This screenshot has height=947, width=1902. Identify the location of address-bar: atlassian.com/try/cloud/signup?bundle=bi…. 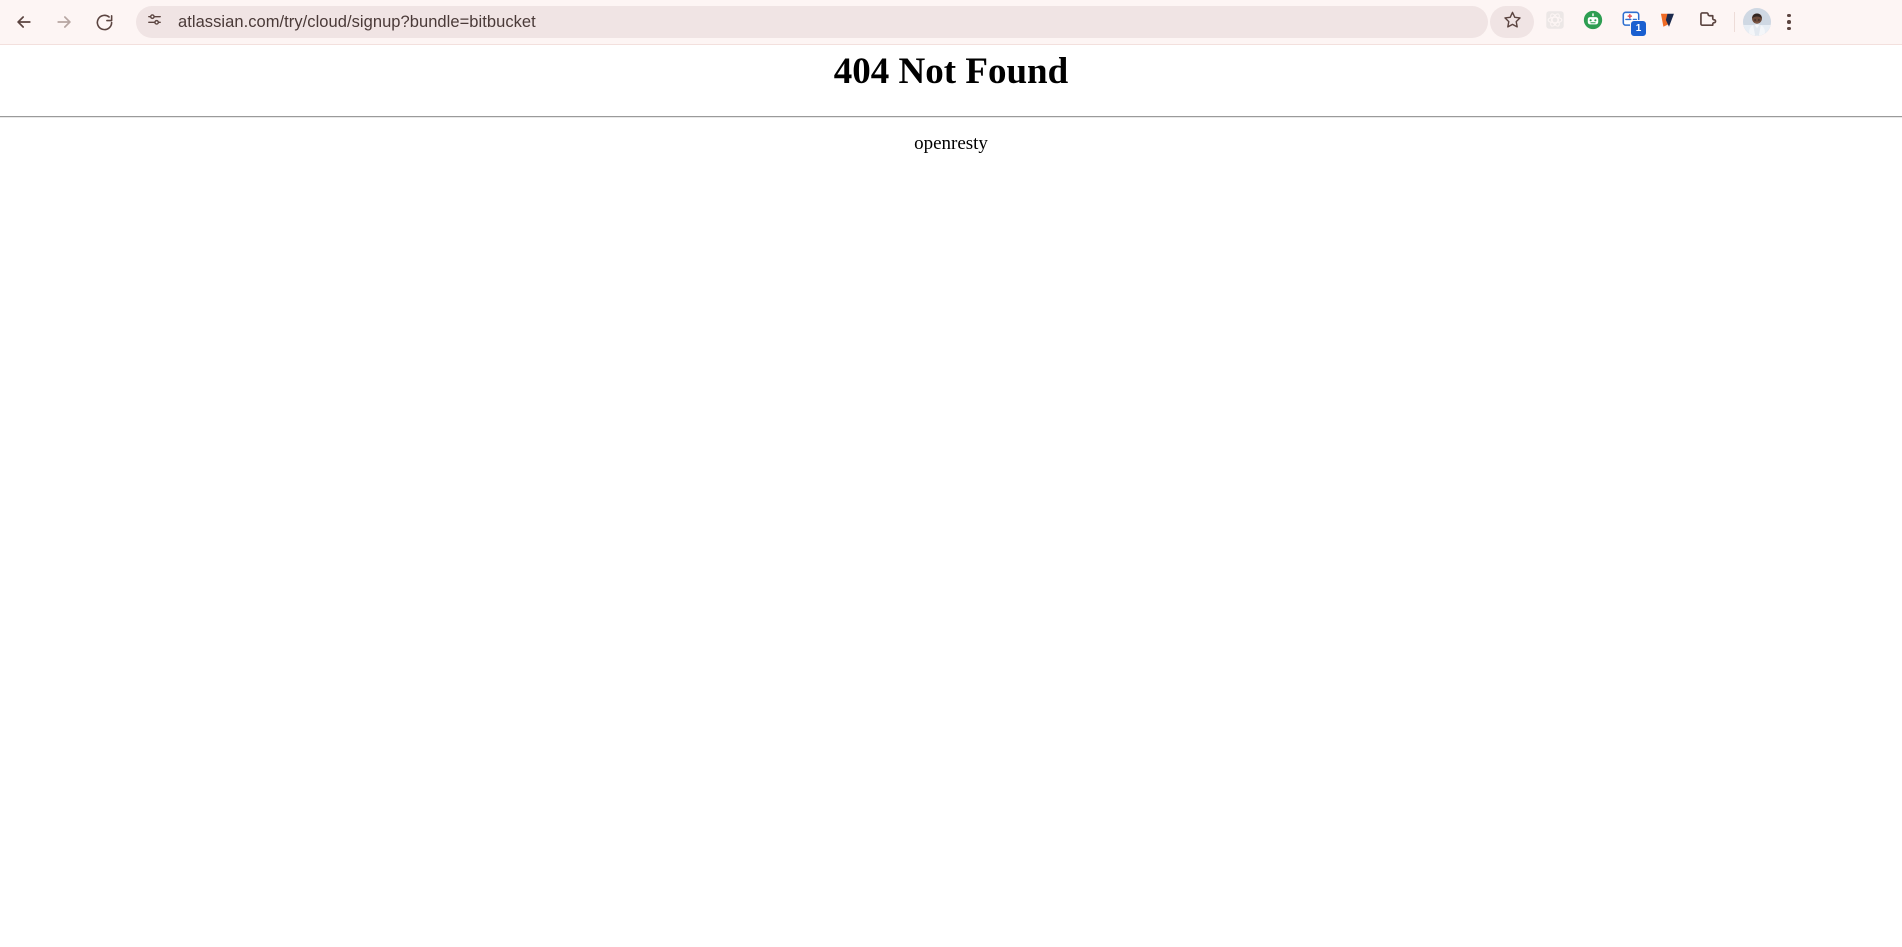
(812, 22).